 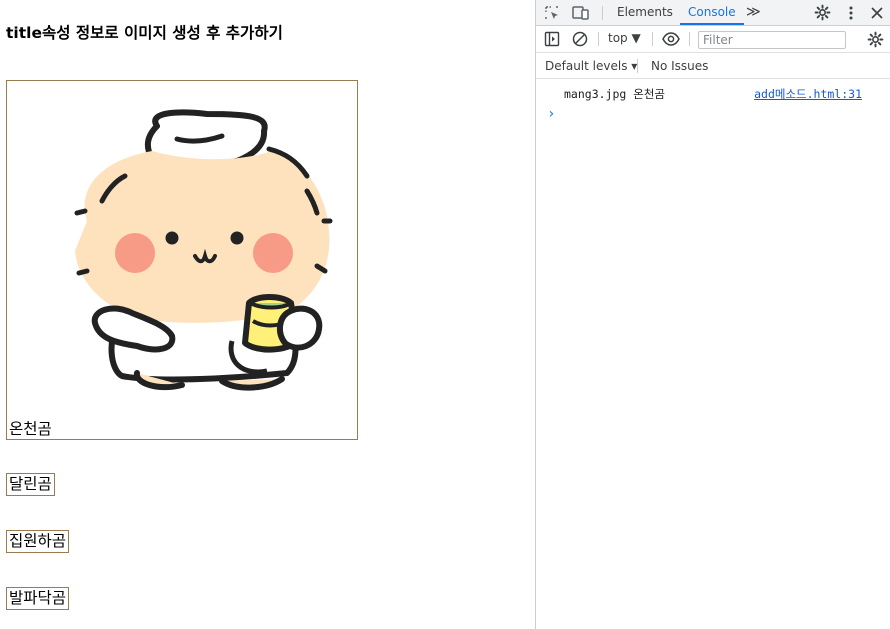 What do you see at coordinates (580, 13) in the screenshot?
I see `device-toggle-icon` at bounding box center [580, 13].